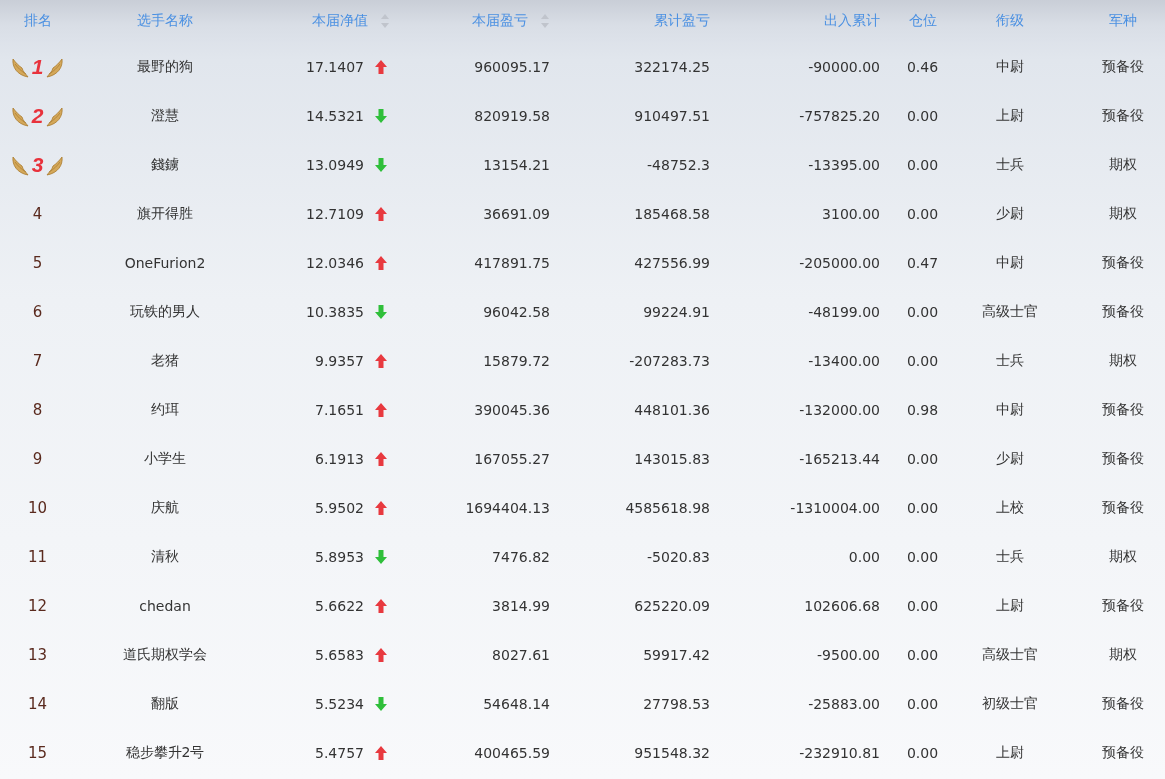 Image resolution: width=1165 pixels, height=779 pixels. What do you see at coordinates (512, 458) in the screenshot?
I see `period-pnl: 167055.27` at bounding box center [512, 458].